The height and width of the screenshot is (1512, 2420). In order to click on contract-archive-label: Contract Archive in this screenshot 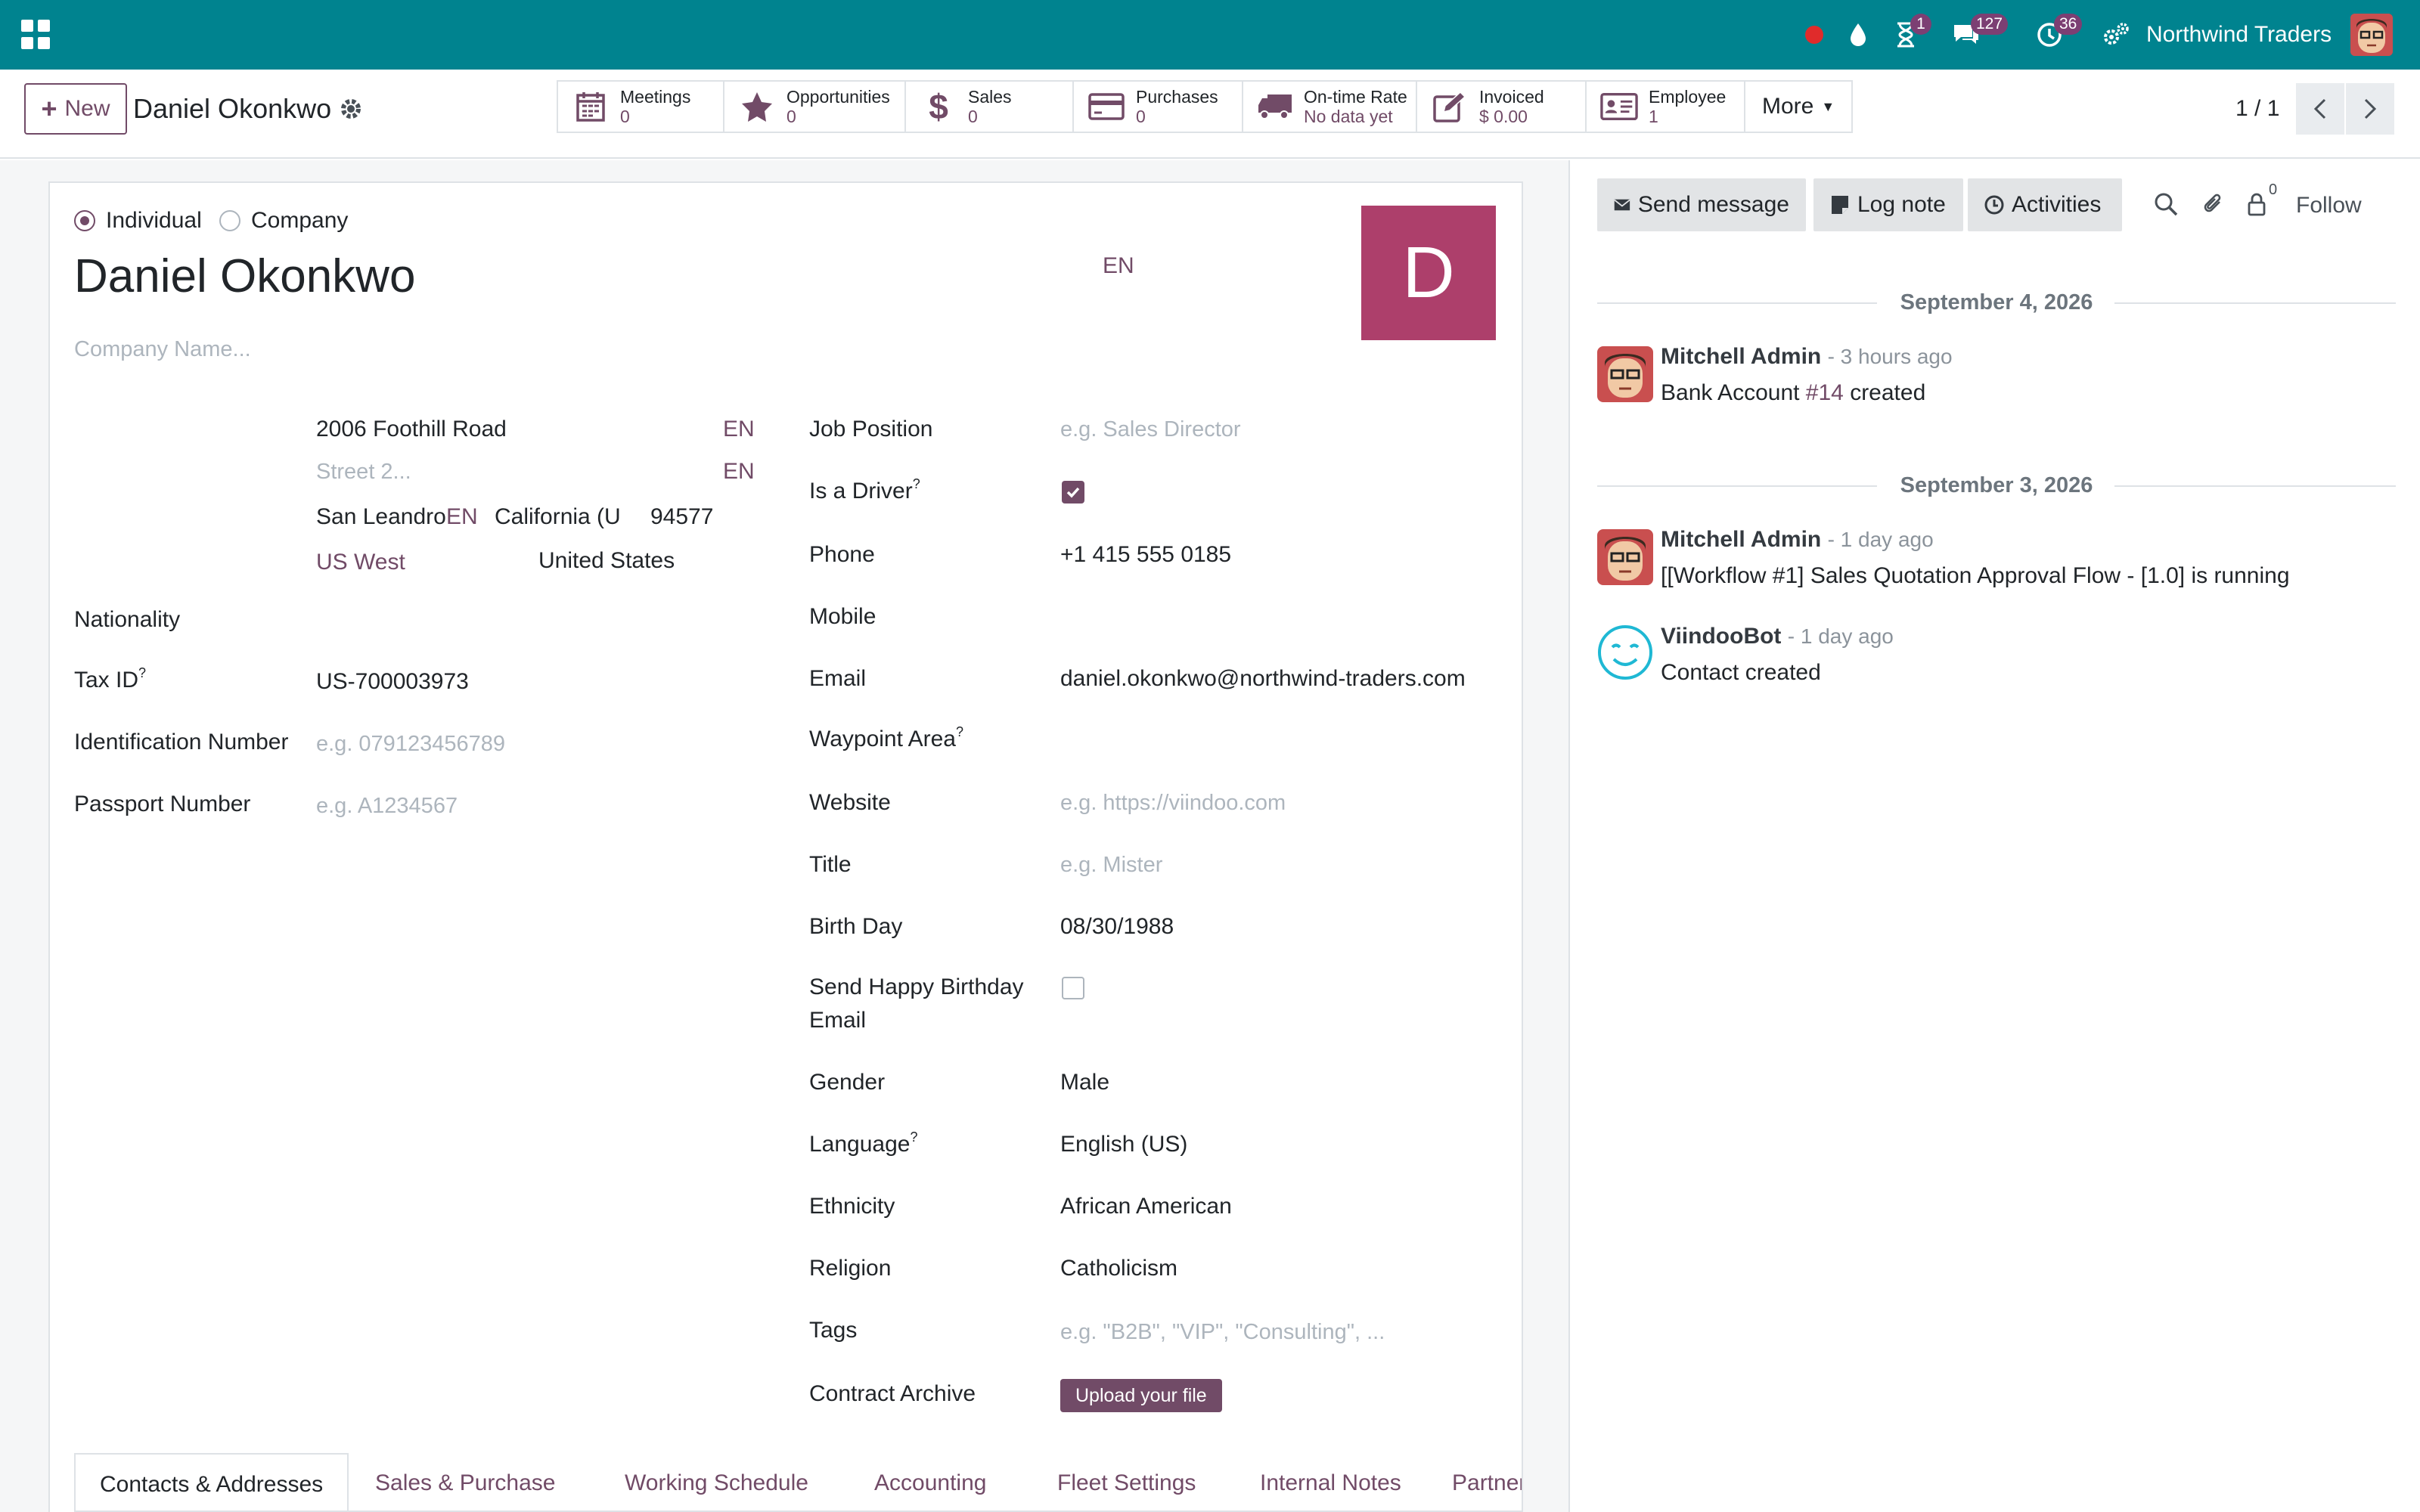, I will do `click(892, 1393)`.